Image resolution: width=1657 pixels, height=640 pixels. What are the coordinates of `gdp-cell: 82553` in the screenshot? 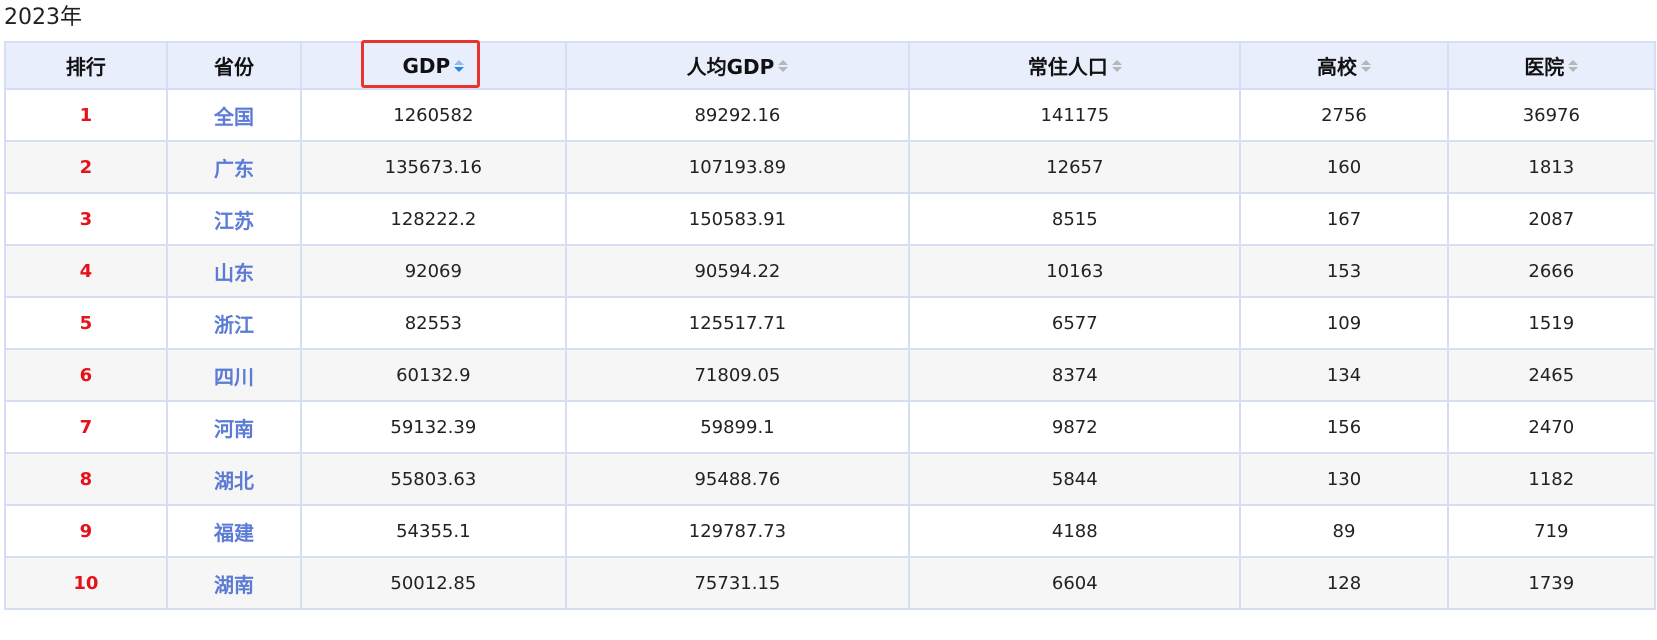 It's located at (433, 323).